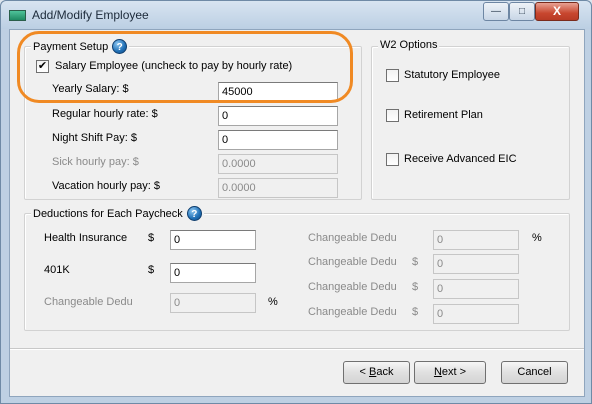 Image resolution: width=592 pixels, height=404 pixels. What do you see at coordinates (71, 46) in the screenshot?
I see `payment-setup-title: Payment Setup` at bounding box center [71, 46].